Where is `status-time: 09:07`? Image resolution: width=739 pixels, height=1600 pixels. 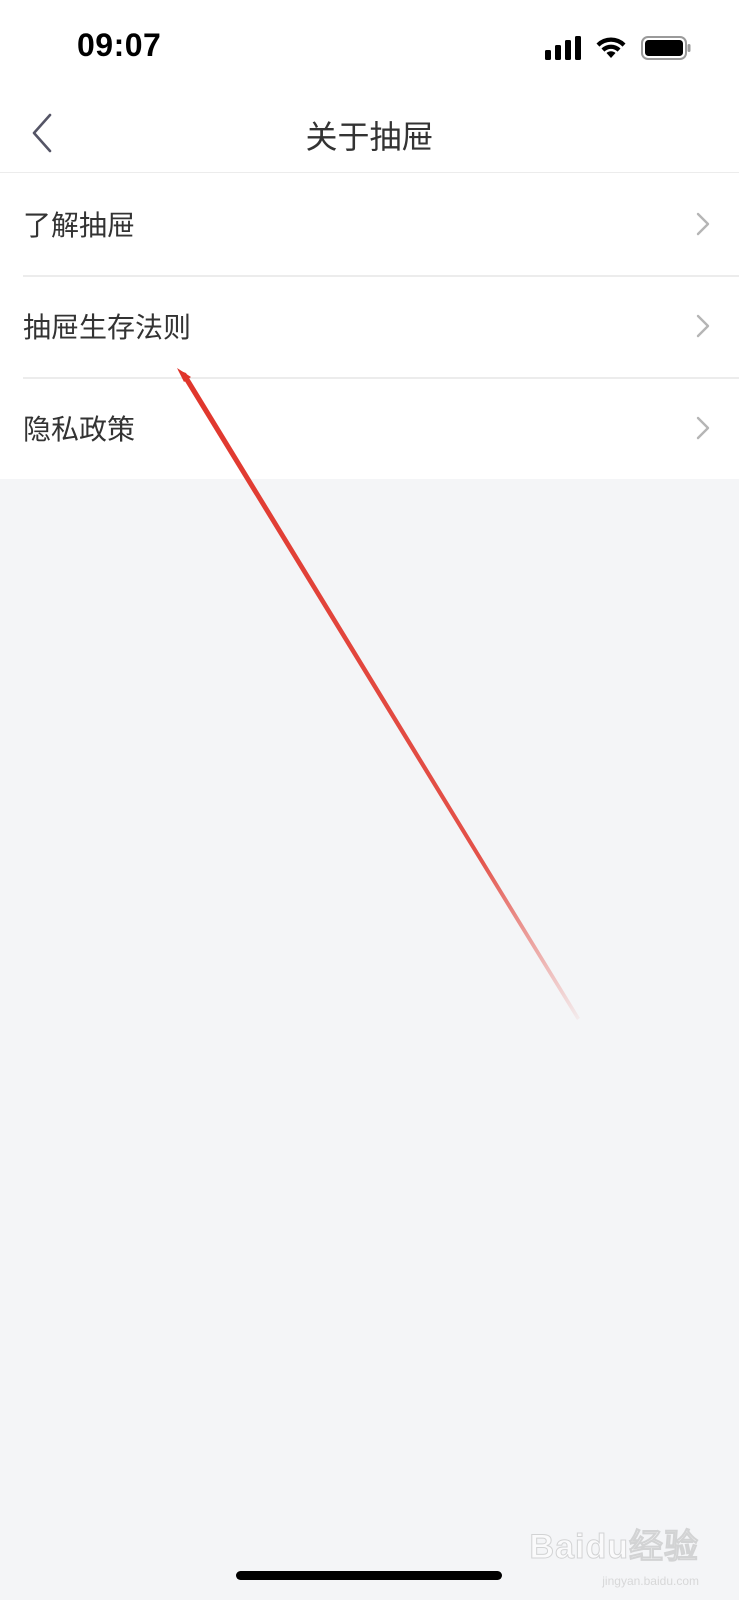
status-time: 09:07 is located at coordinates (119, 45).